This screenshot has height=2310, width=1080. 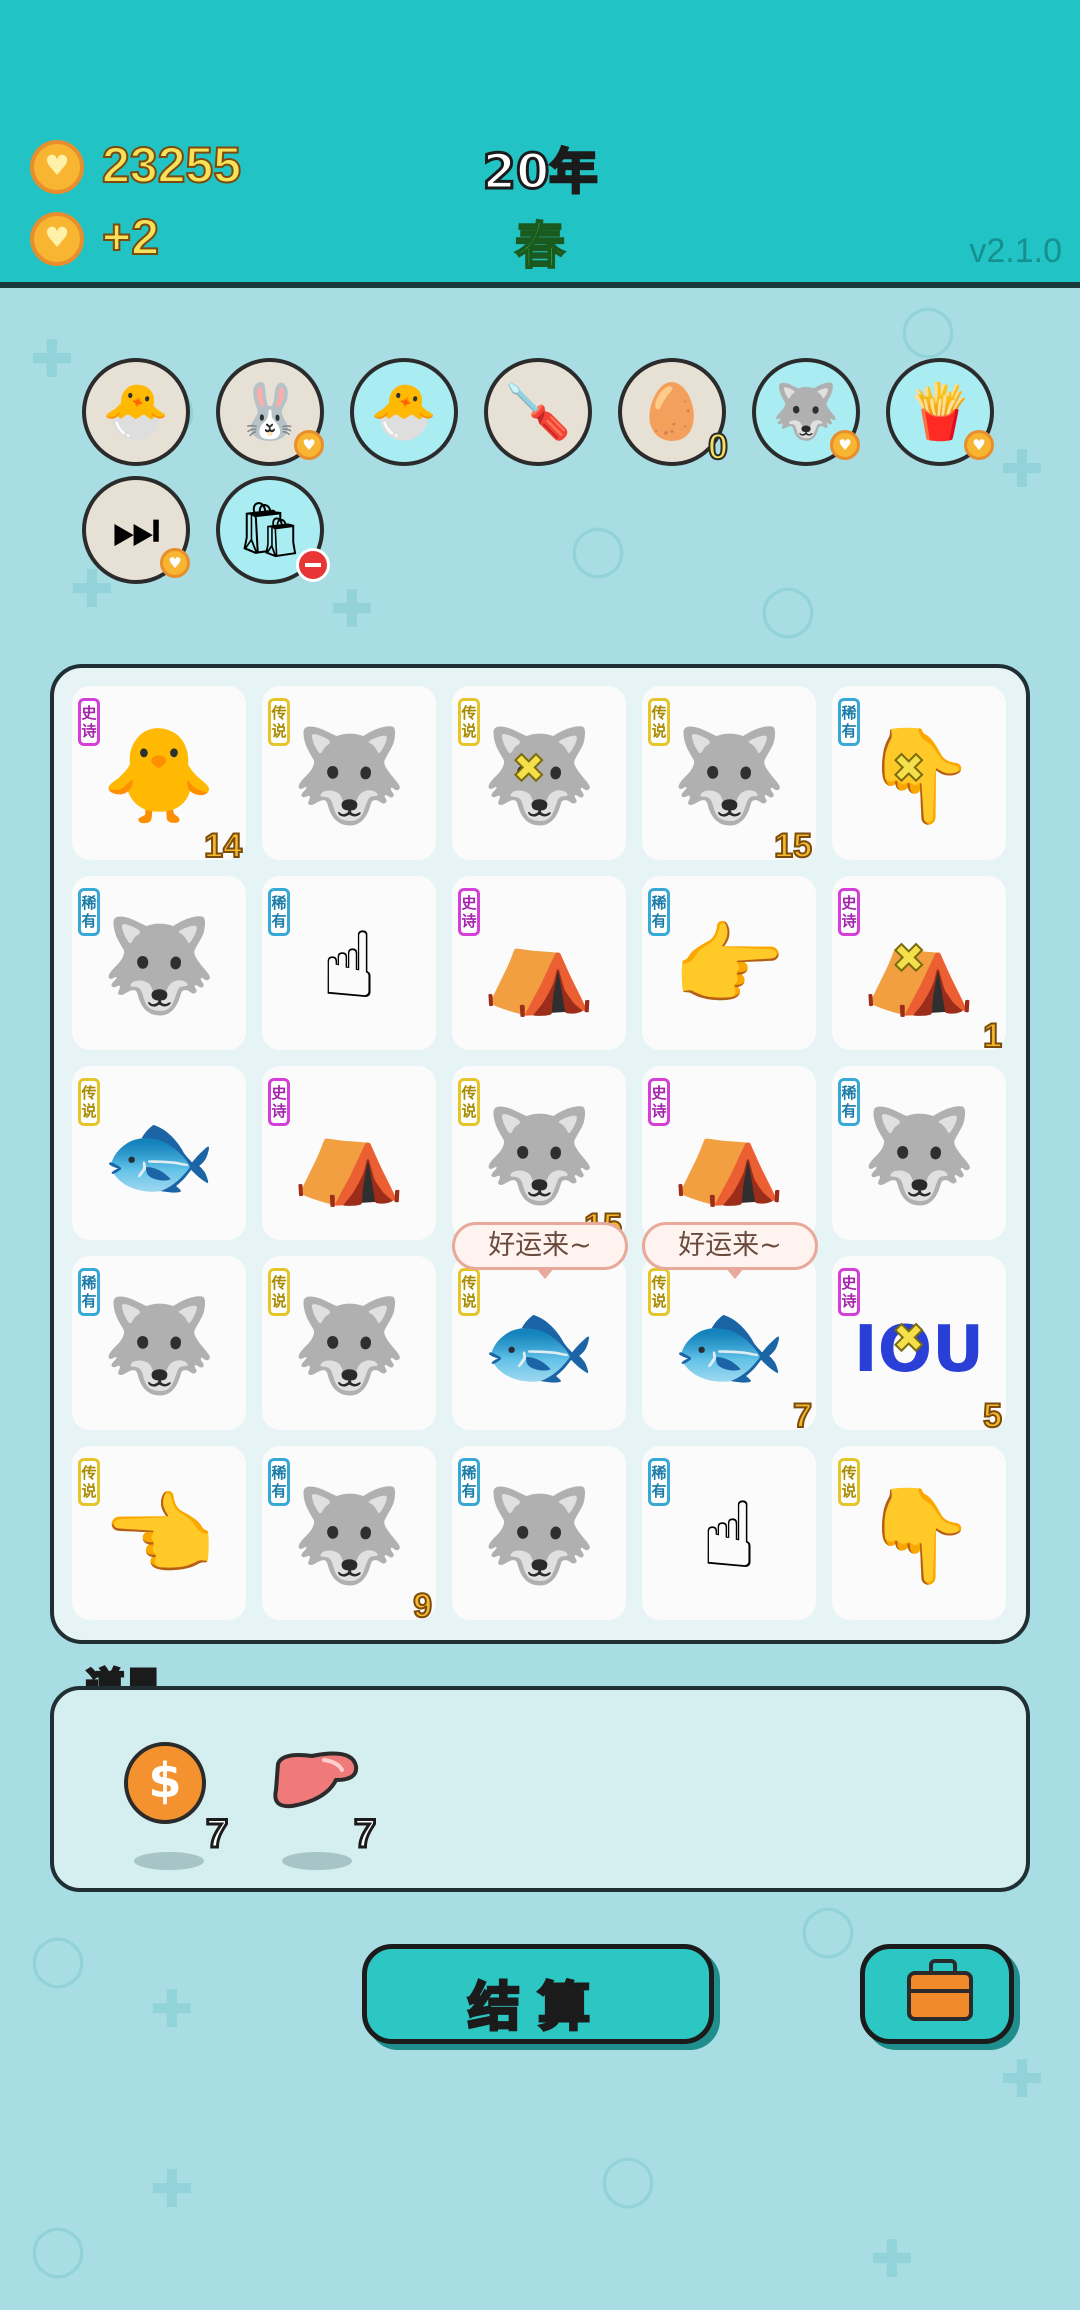 I want to click on dollar-coin-icon: $, so click(x=165, y=1783).